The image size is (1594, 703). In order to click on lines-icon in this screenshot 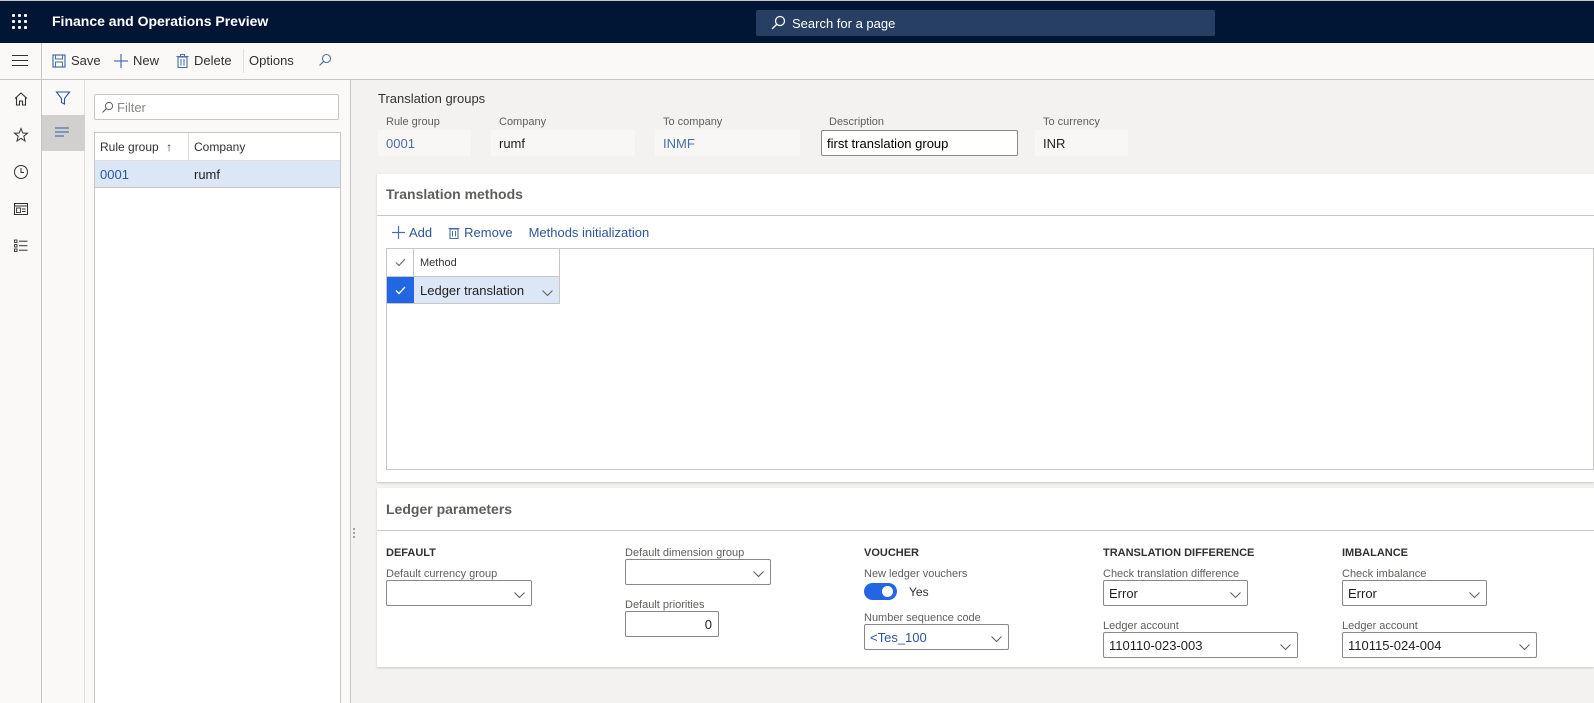, I will do `click(62, 132)`.